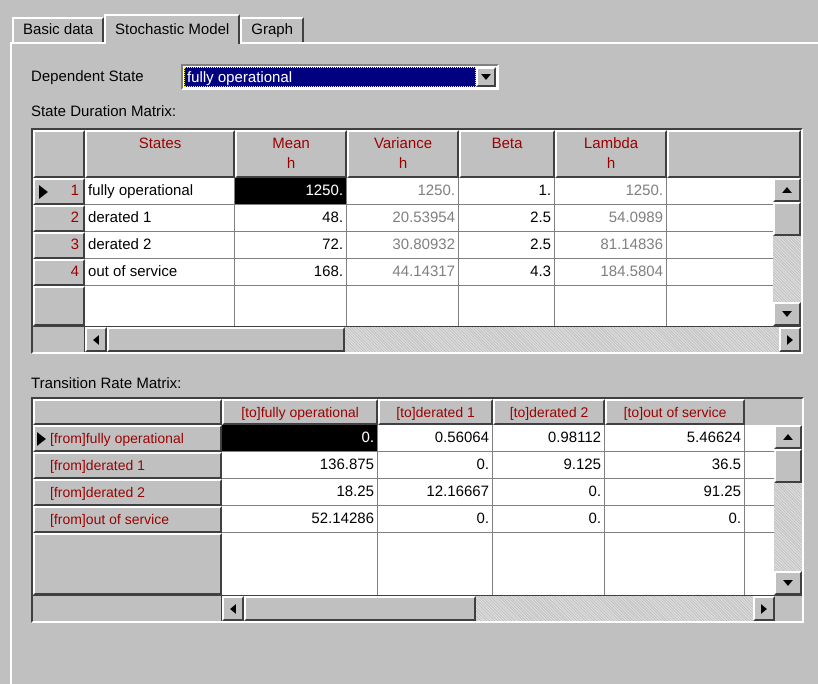 Image resolution: width=818 pixels, height=684 pixels. I want to click on row-header: [from]derated 2, so click(127, 492).